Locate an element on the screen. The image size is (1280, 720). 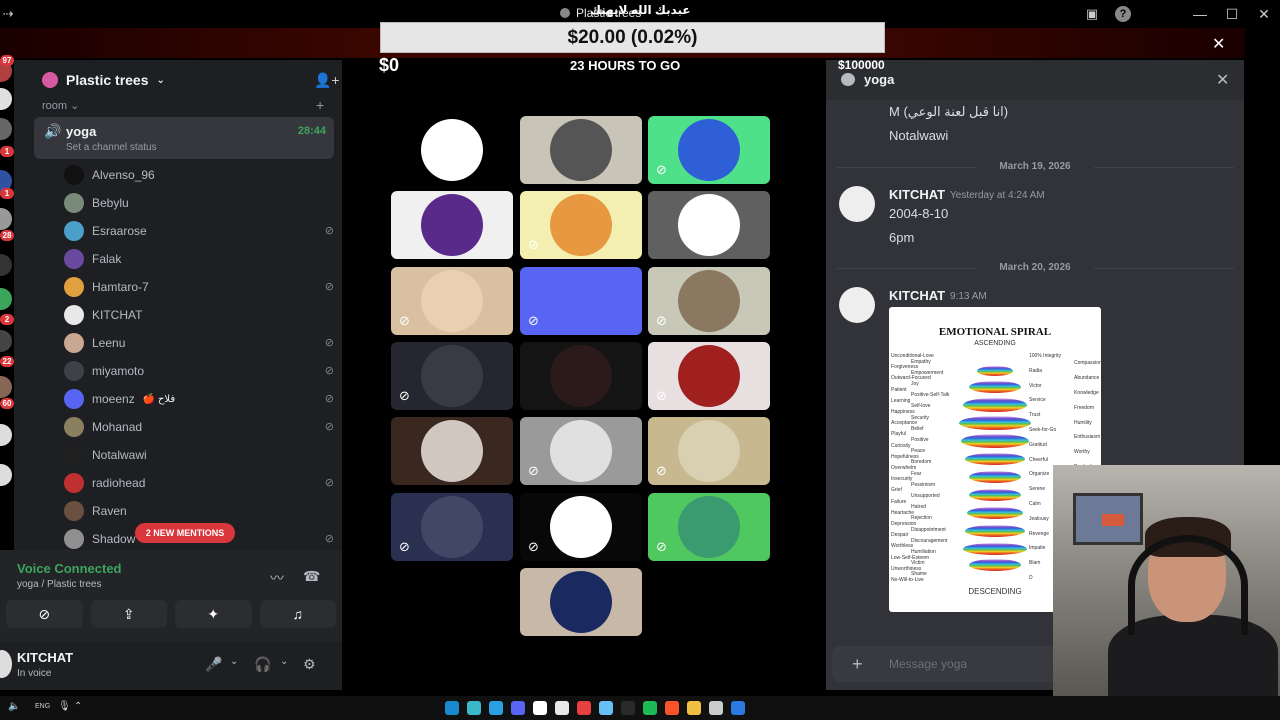
voice-member: Bebylu is located at coordinates (199, 203).